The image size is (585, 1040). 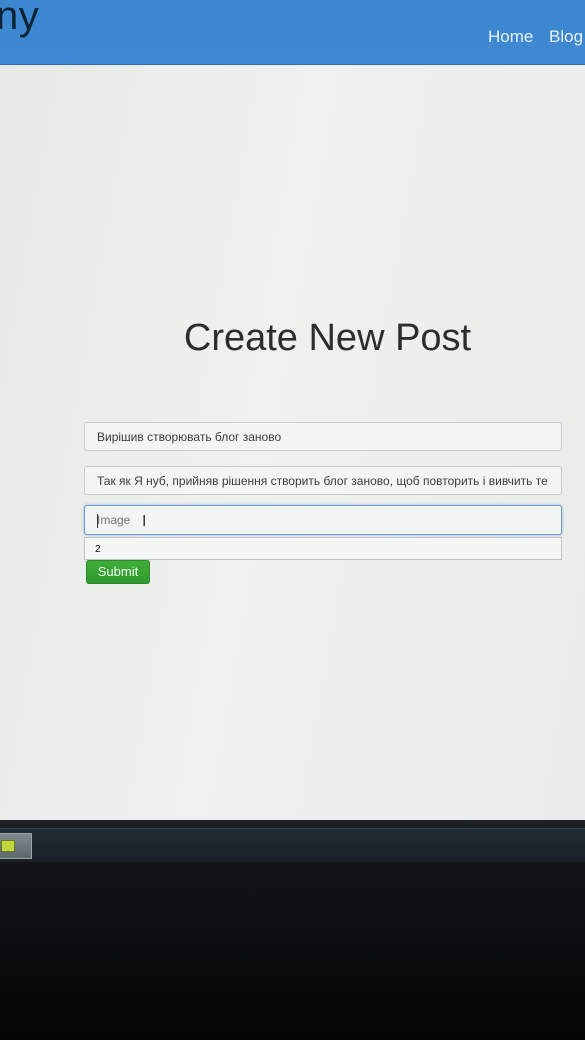 I want to click on taskbar-app-button, so click(x=16, y=846).